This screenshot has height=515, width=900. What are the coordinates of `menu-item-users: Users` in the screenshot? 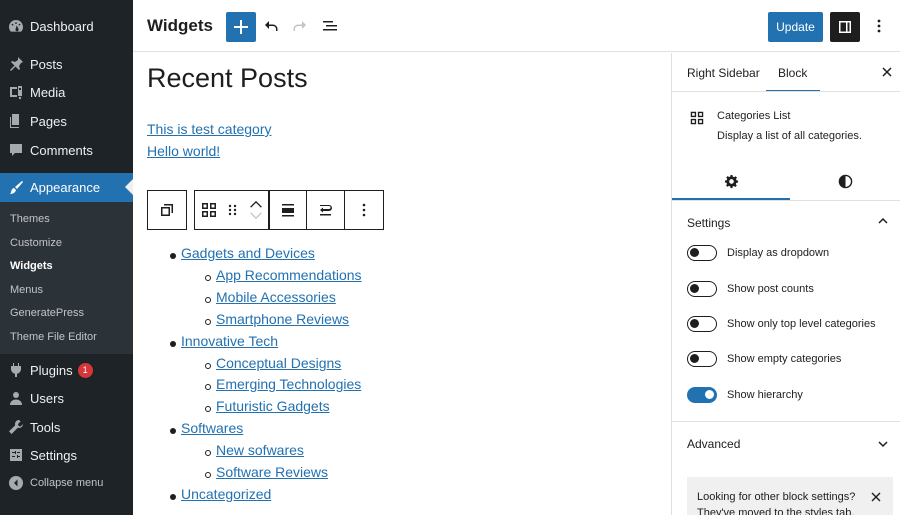 It's located at (66, 398).